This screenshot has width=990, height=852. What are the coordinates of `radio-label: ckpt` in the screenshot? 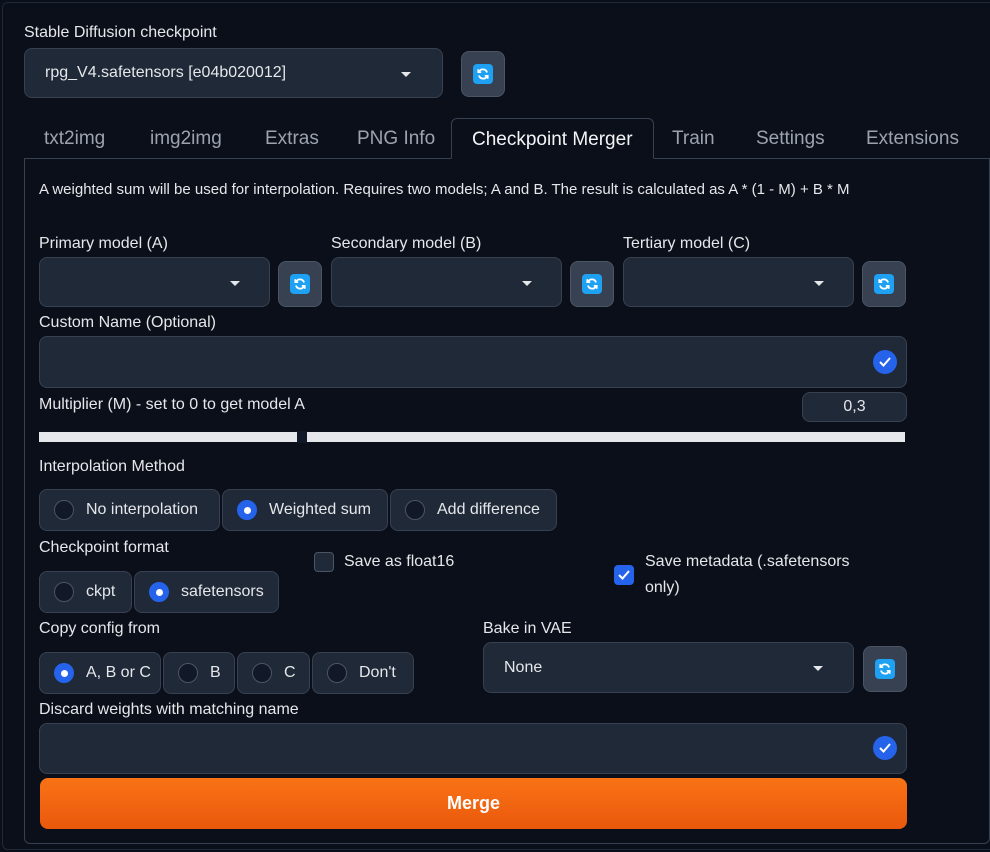 It's located at (101, 591).